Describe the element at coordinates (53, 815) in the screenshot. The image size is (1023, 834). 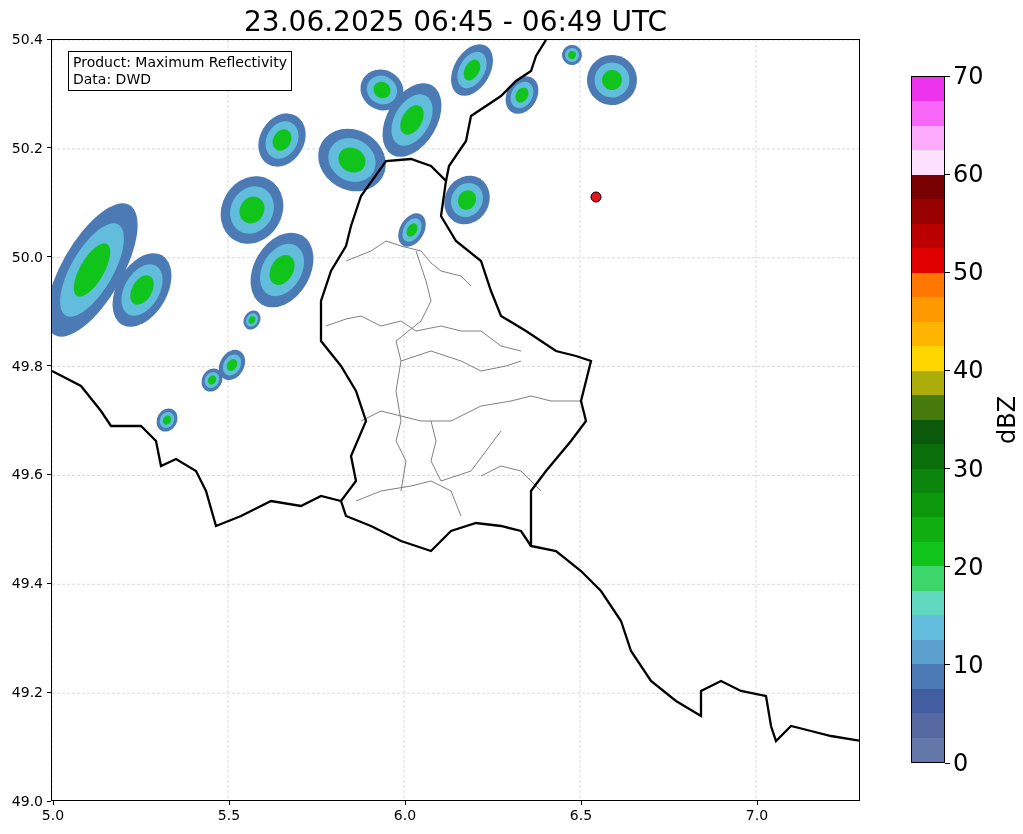
I see `x-tick-label: 5.0` at that location.